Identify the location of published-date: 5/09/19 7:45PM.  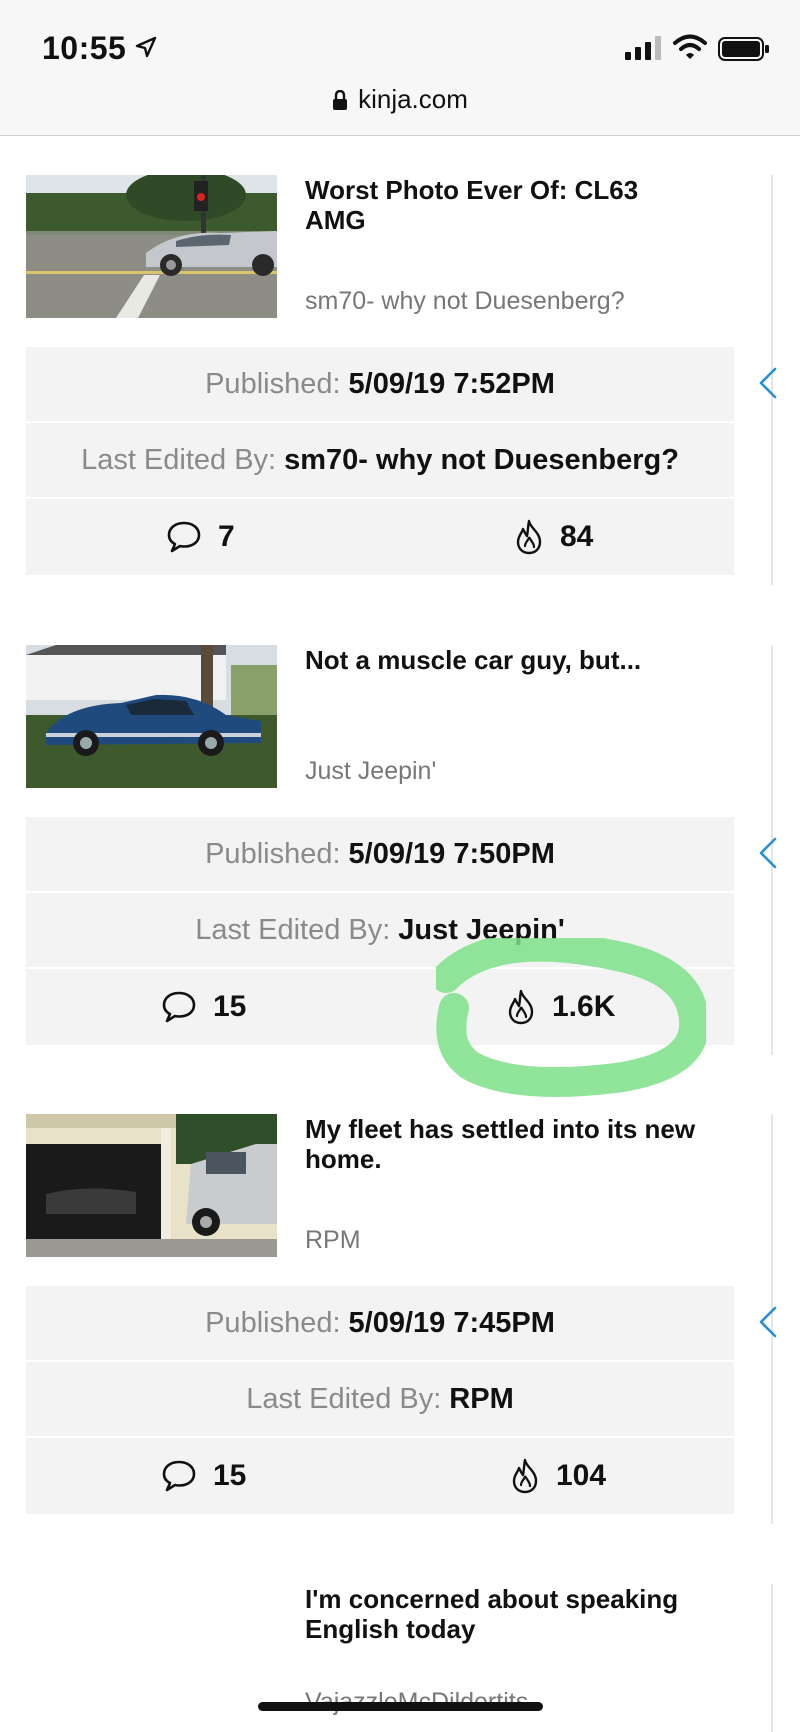
(451, 1322).